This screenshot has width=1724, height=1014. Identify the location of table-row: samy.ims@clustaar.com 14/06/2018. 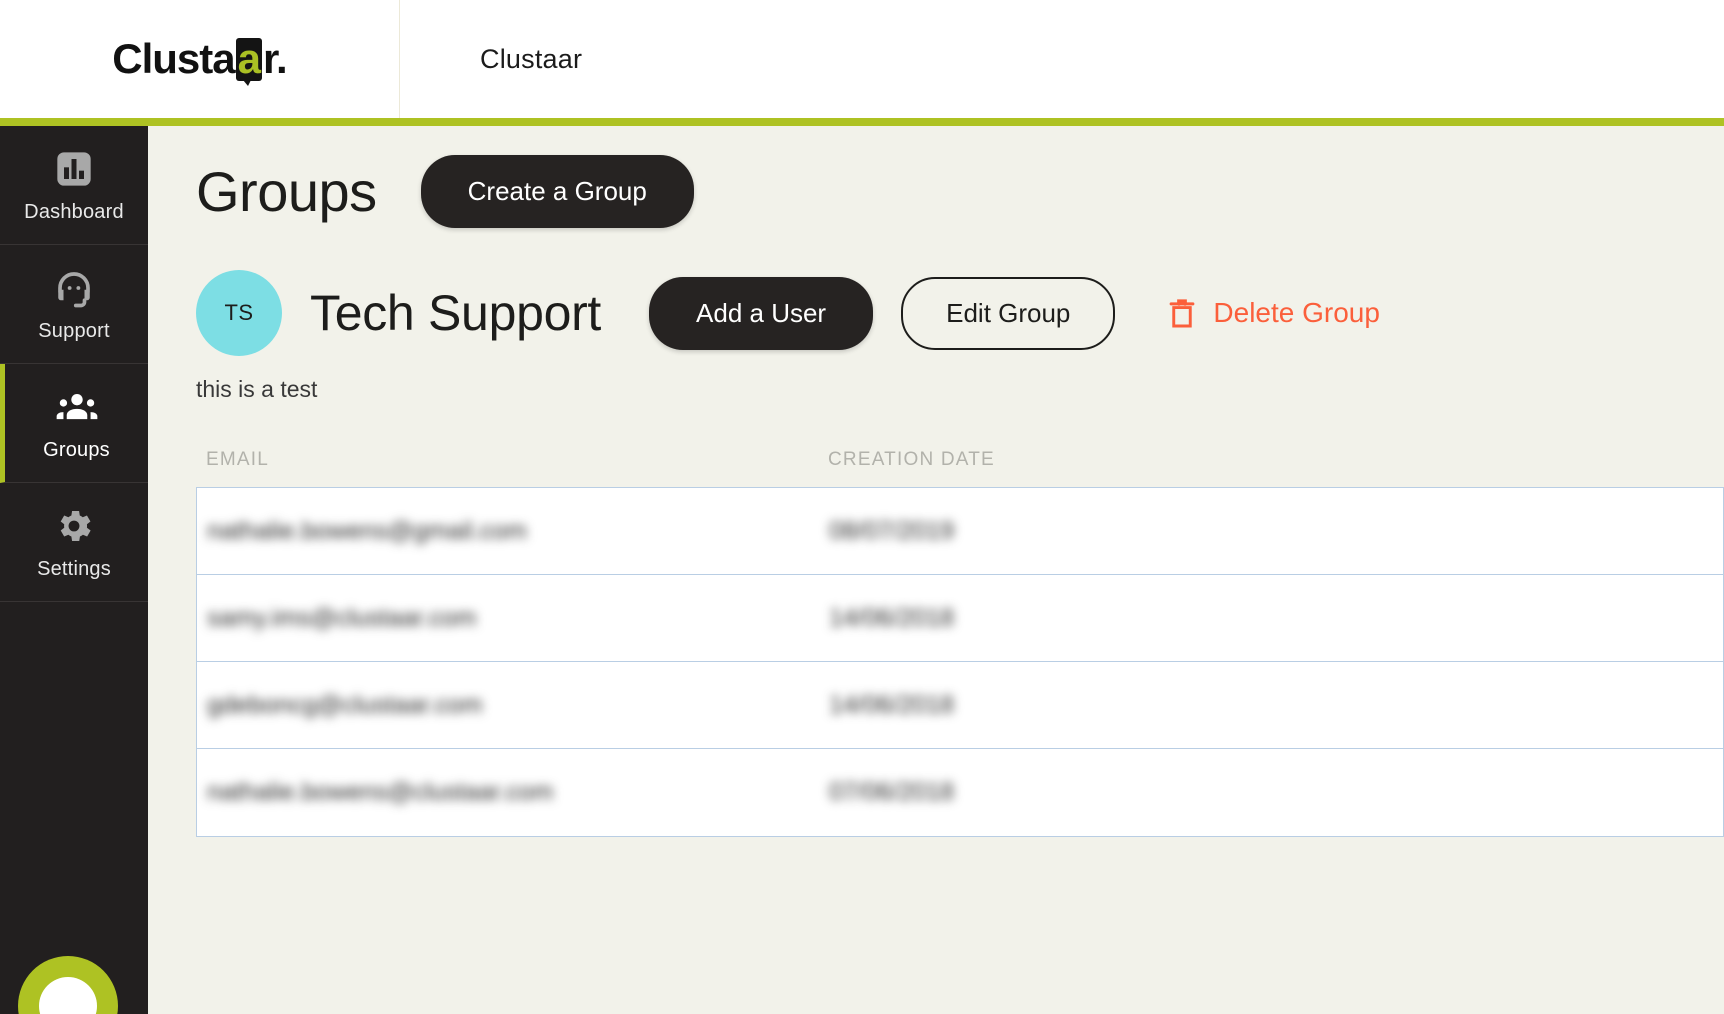
(960, 618).